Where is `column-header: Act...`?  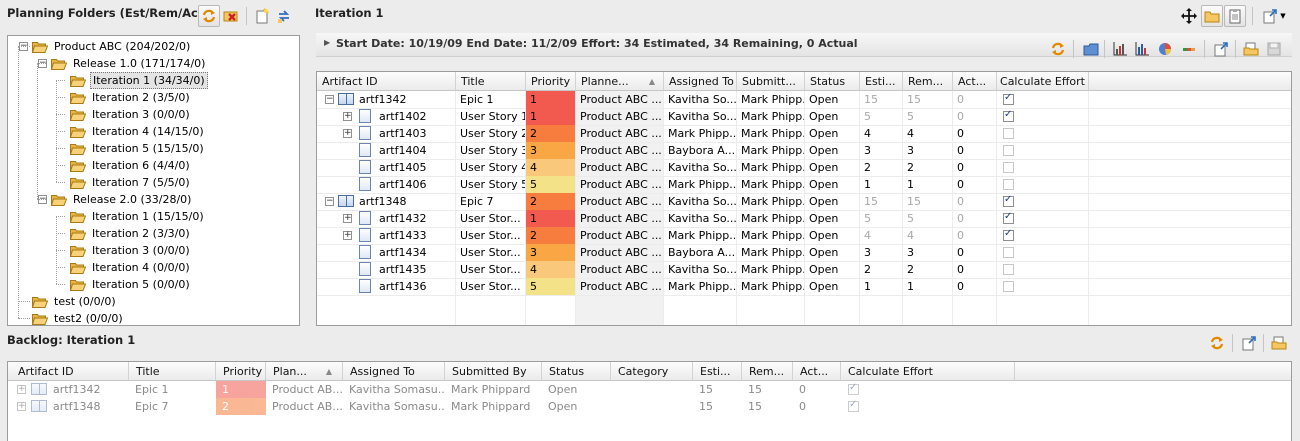
column-header: Act... is located at coordinates (975, 81).